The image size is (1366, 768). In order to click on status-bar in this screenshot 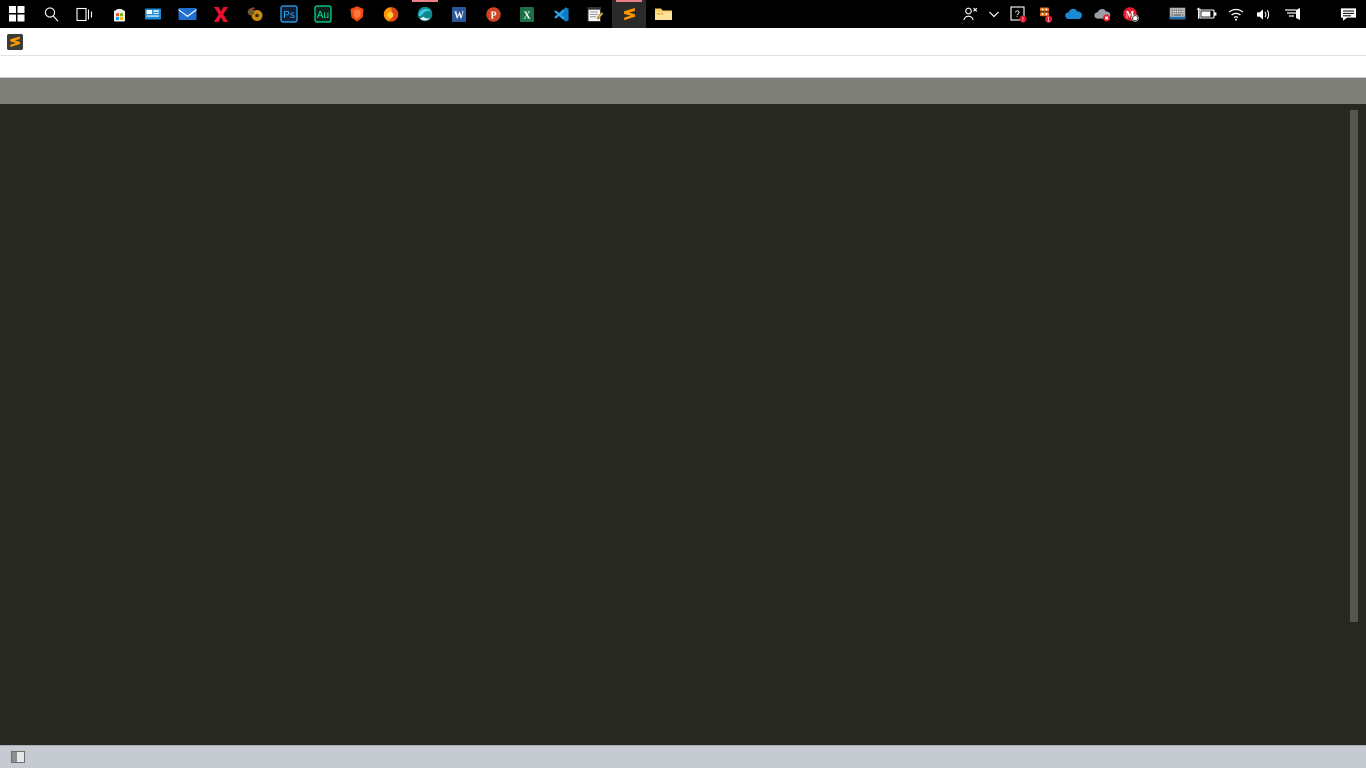, I will do `click(683, 756)`.